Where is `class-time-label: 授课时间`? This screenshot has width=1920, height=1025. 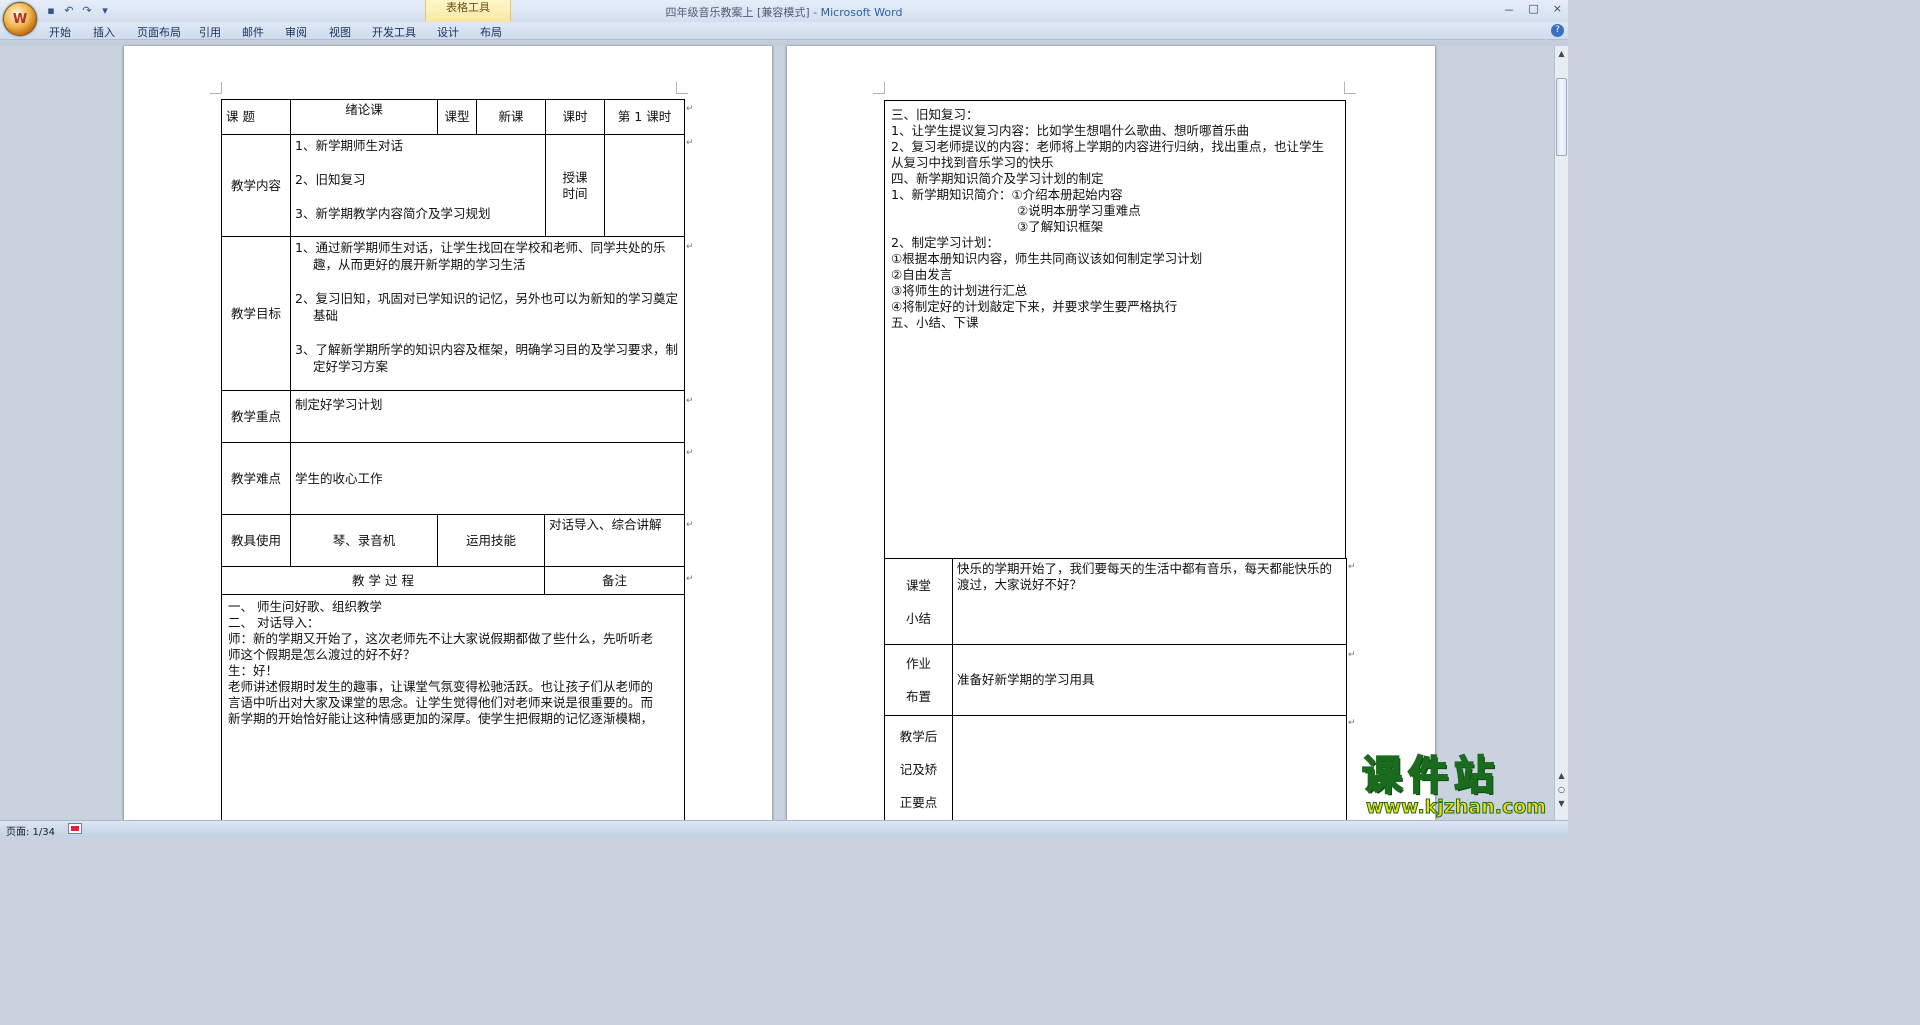 class-time-label: 授课时间 is located at coordinates (575, 185).